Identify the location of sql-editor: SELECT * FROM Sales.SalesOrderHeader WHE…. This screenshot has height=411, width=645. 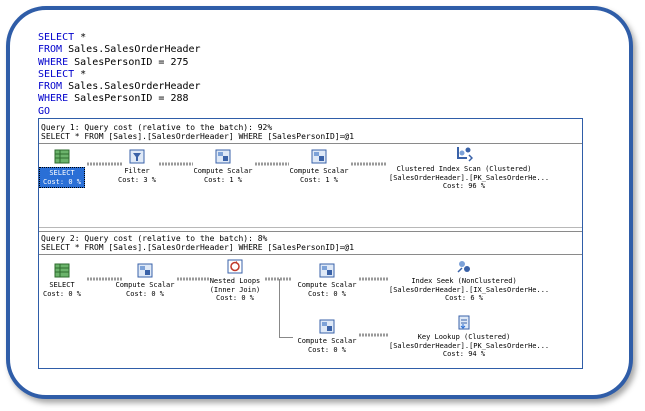
(119, 75).